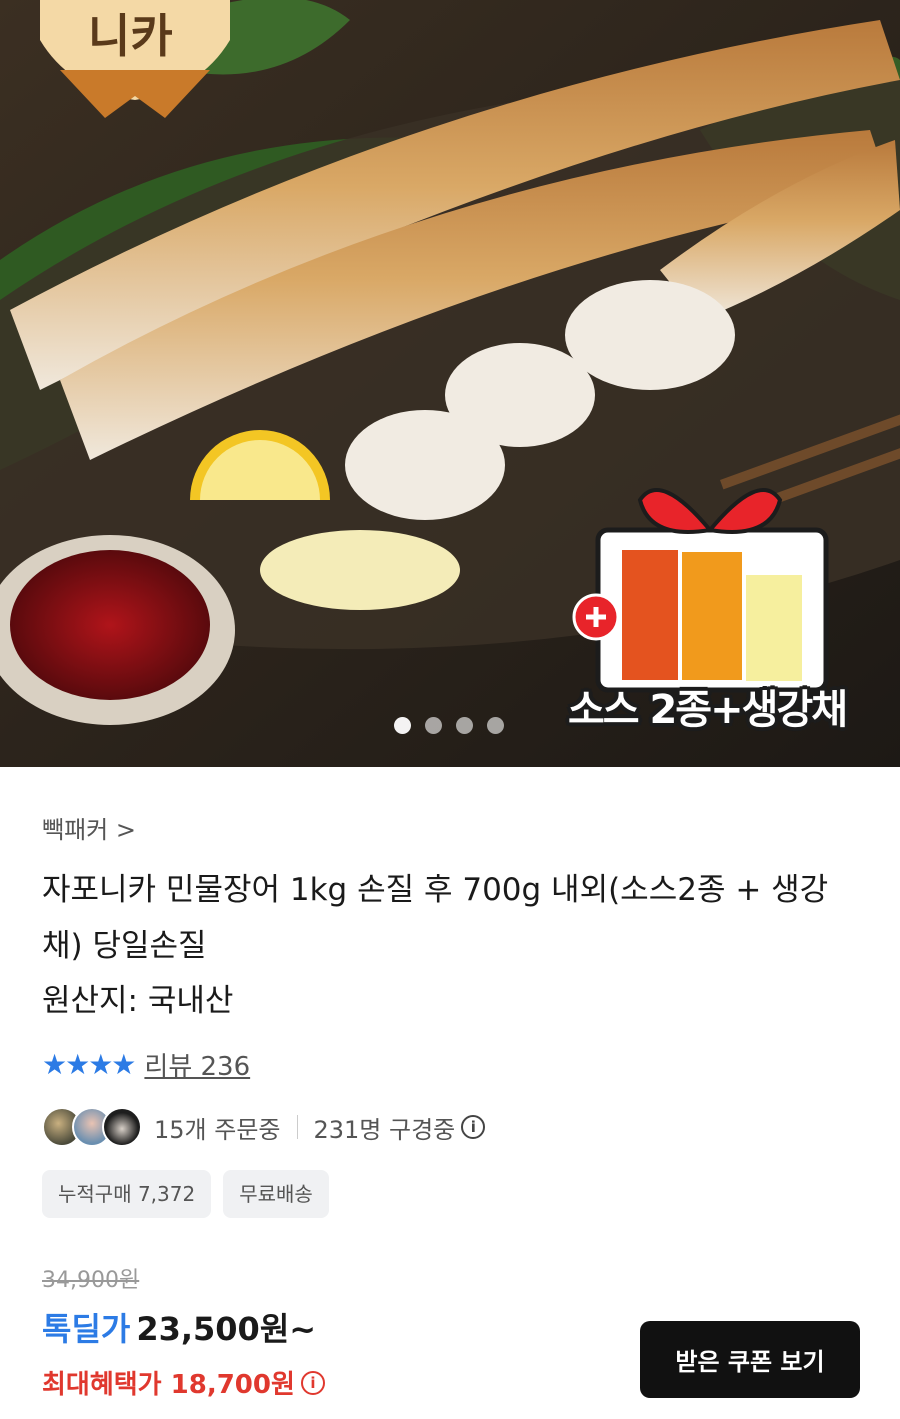 The image size is (900, 1419). I want to click on buyer-avatars, so click(92, 1127).